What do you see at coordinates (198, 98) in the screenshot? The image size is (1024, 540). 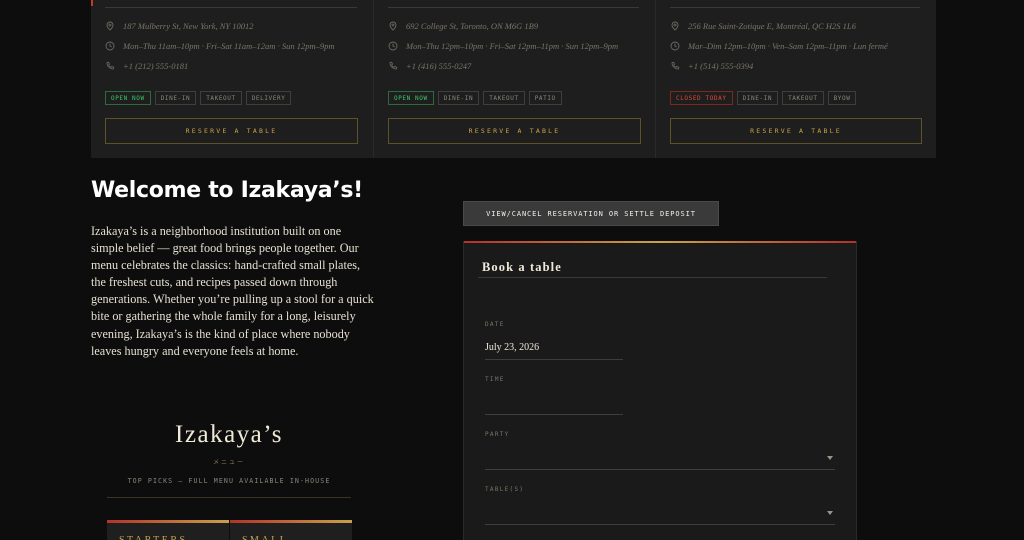 I see `location-tags: OPEN NOW DINE-IN TAKEOUT DELIVERY` at bounding box center [198, 98].